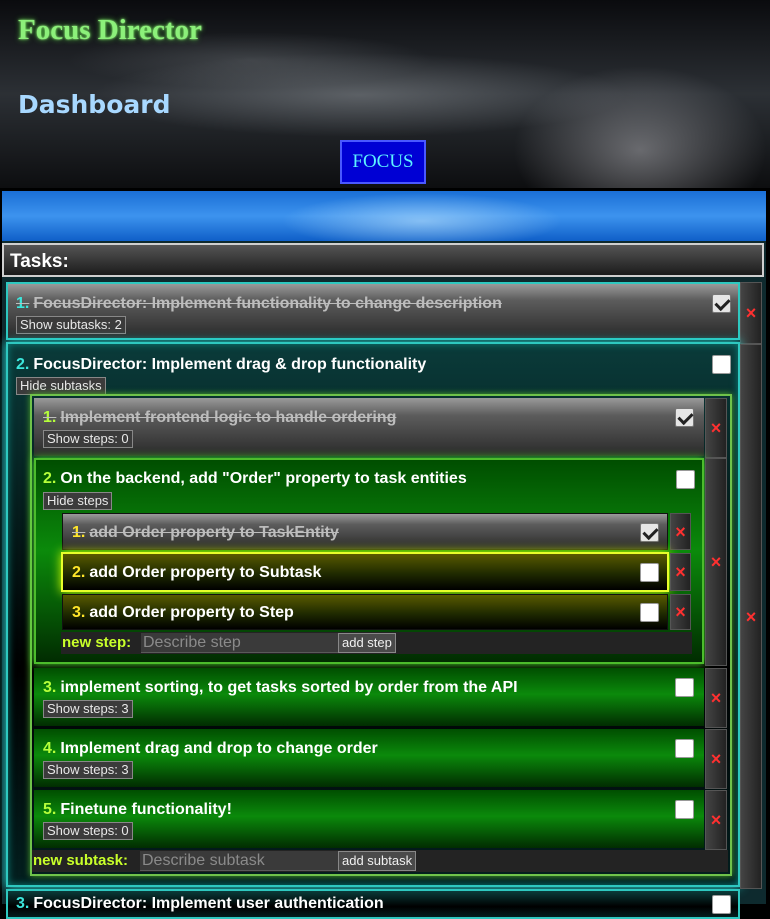  What do you see at coordinates (79, 572) in the screenshot?
I see `step-number: 2.` at bounding box center [79, 572].